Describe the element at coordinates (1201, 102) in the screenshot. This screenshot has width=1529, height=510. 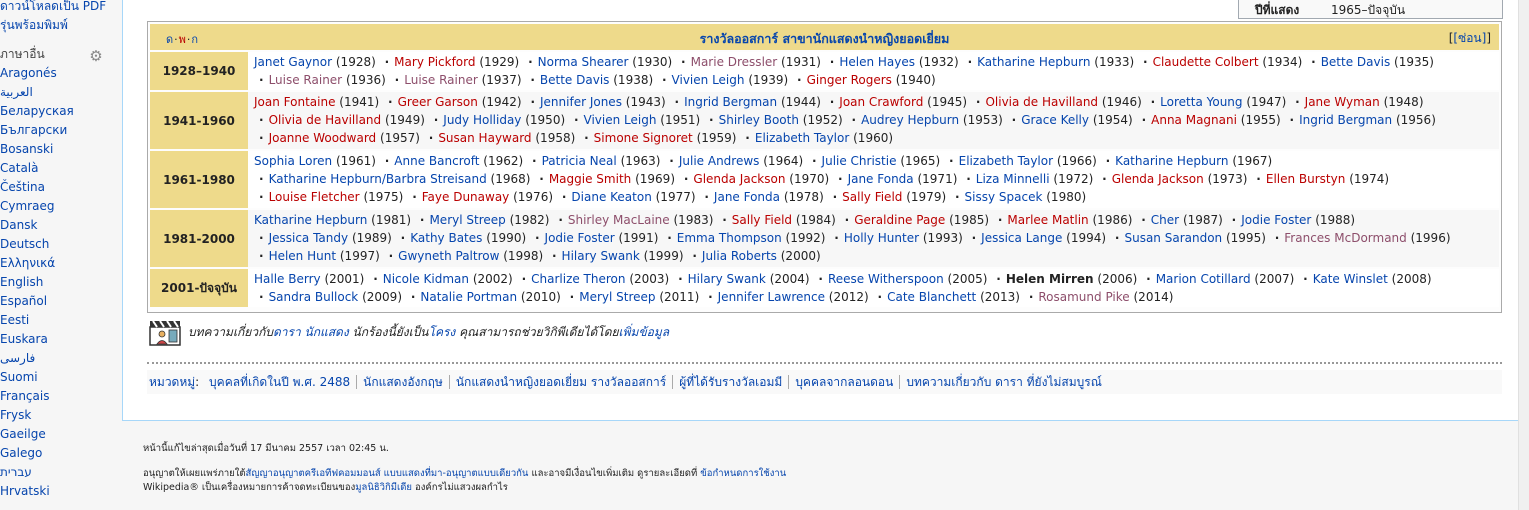
I see `actress-link: Loretta Young` at that location.